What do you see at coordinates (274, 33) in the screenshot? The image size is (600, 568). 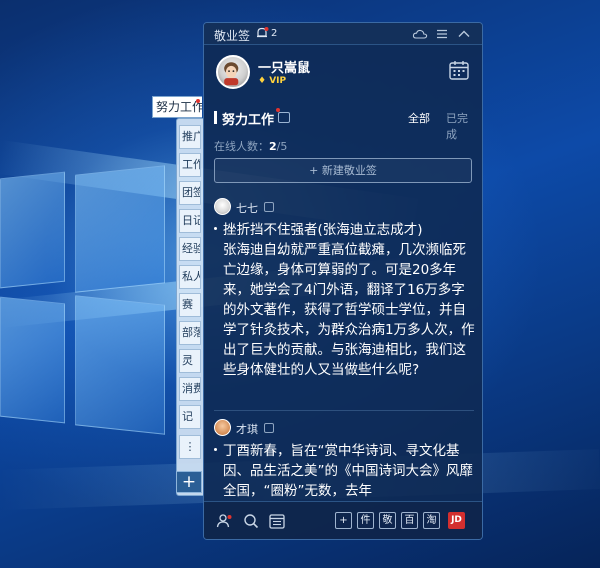 I see `notification-count: 2` at bounding box center [274, 33].